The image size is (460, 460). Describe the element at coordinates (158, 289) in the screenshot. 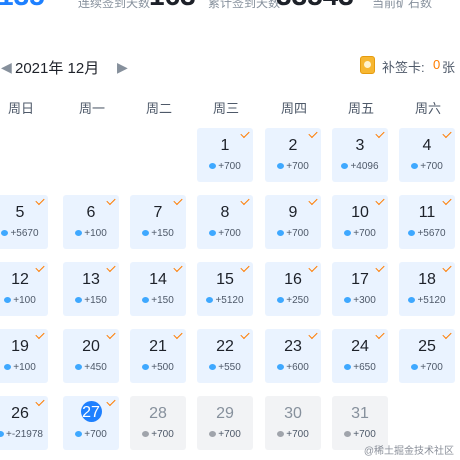

I see `calendar-day-cell: 14 +150` at that location.